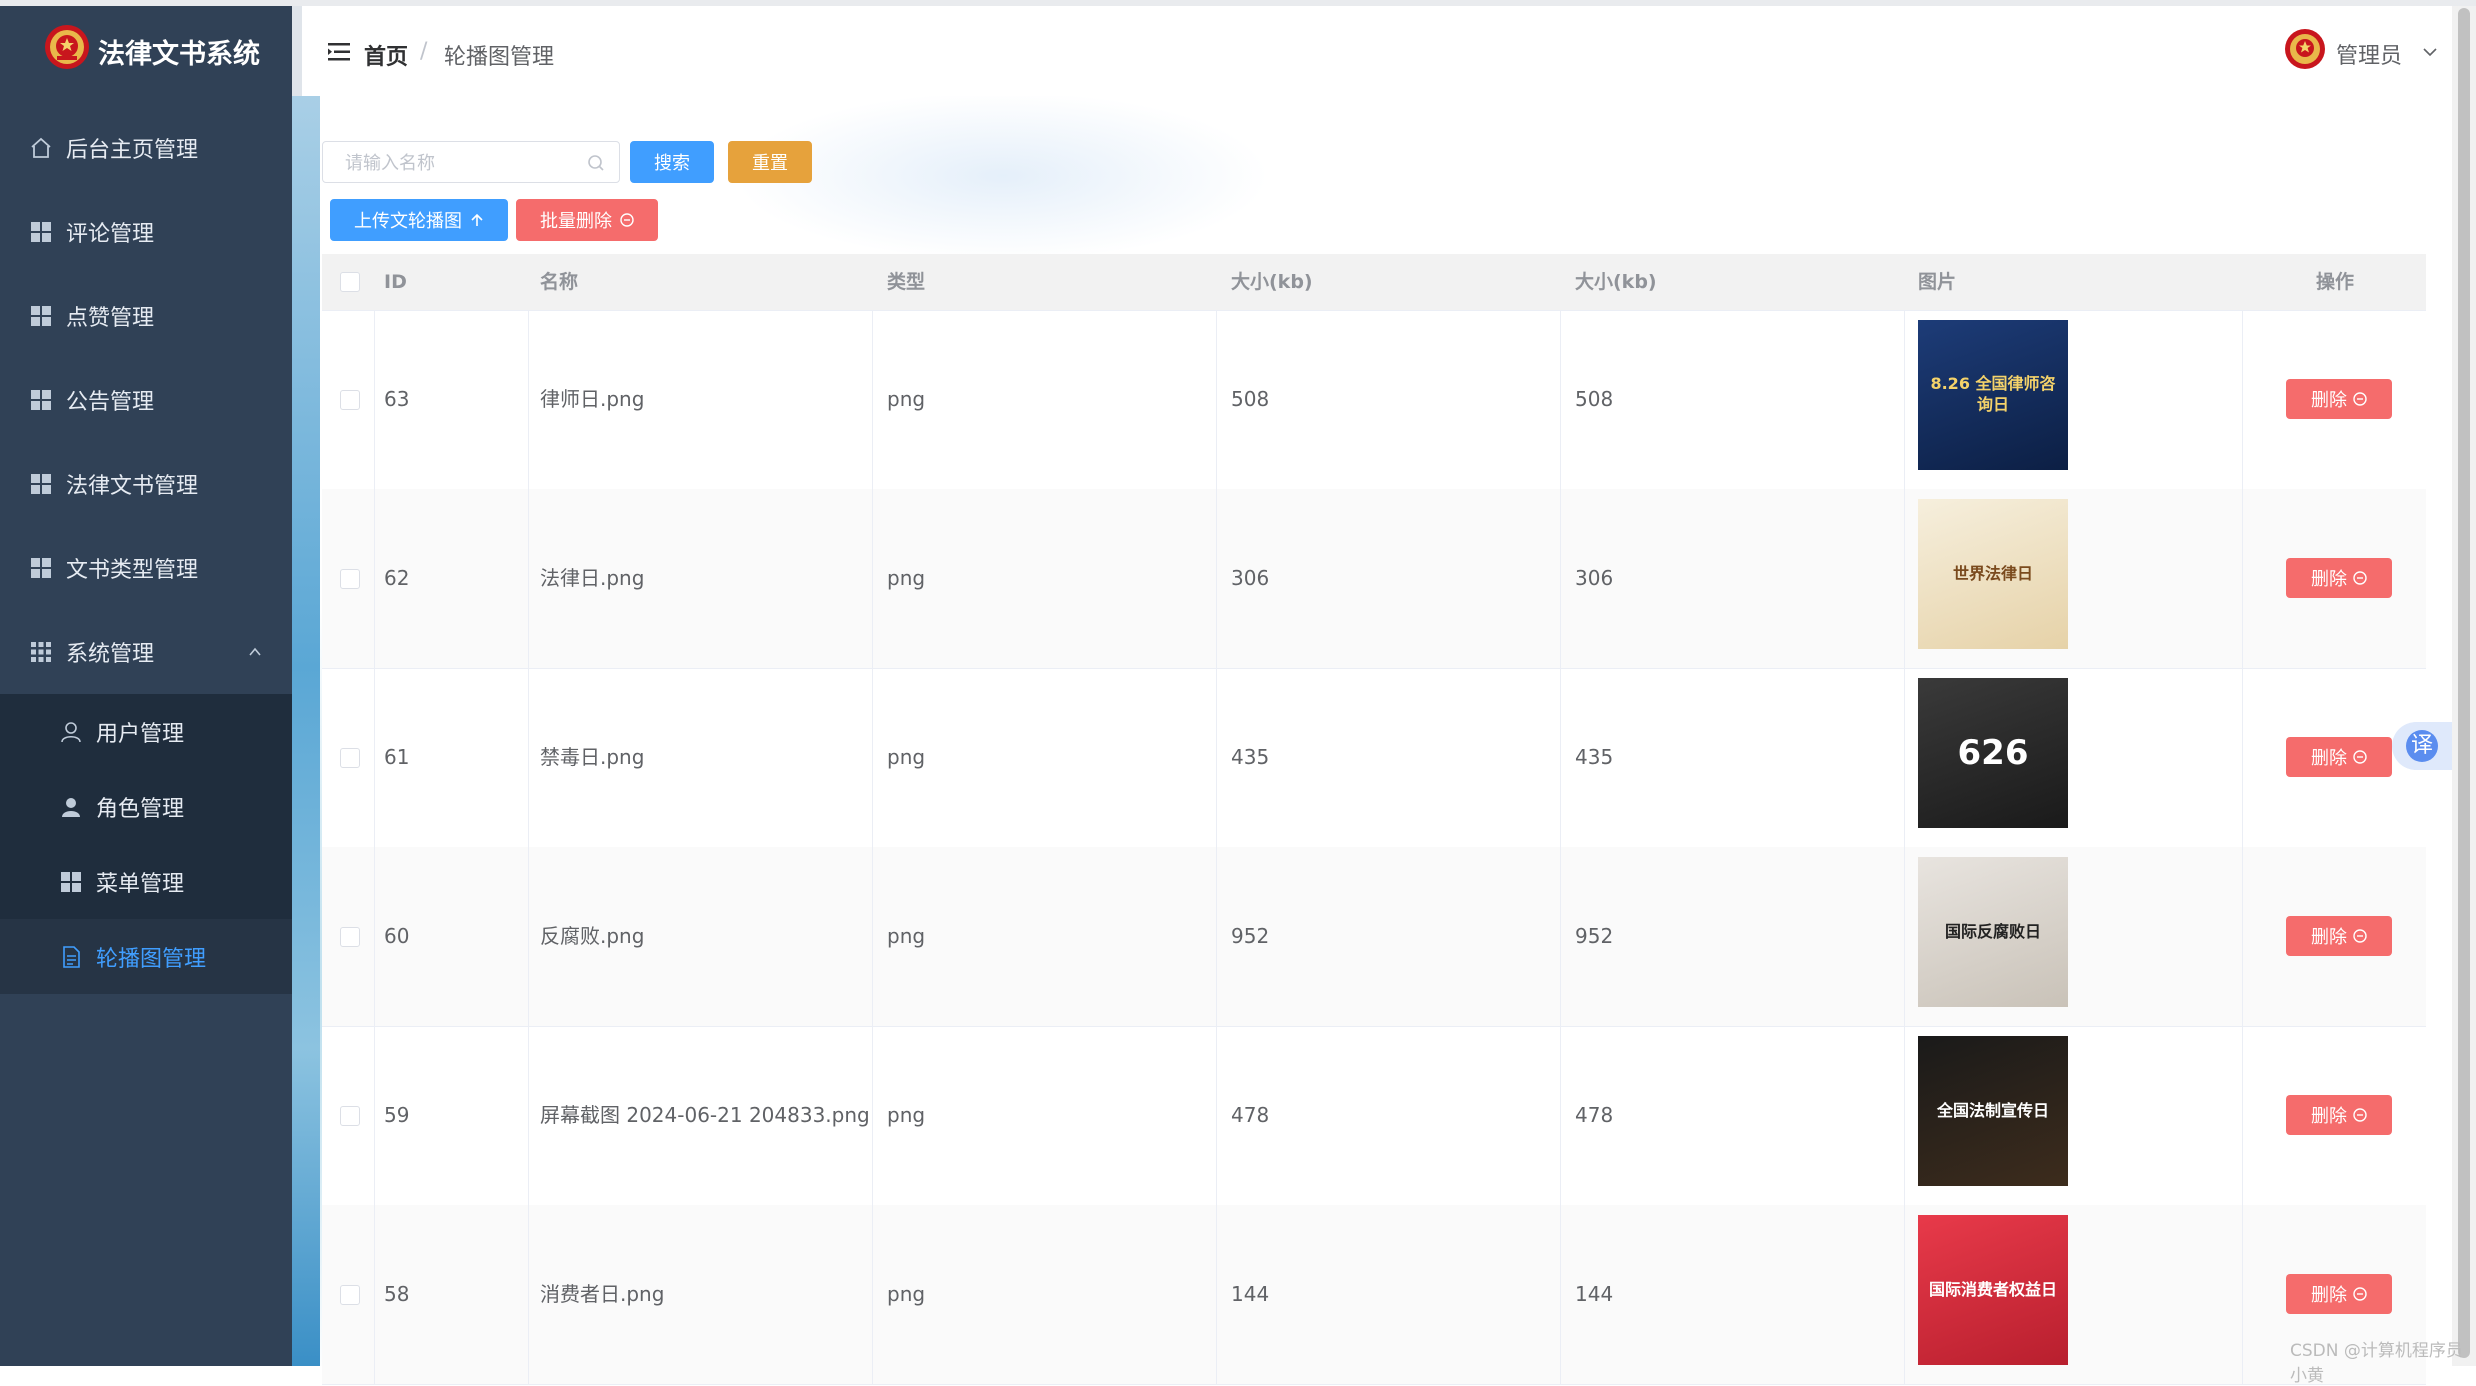  Describe the element at coordinates (2430, 52) in the screenshot. I see `chevron-down-icon` at that location.